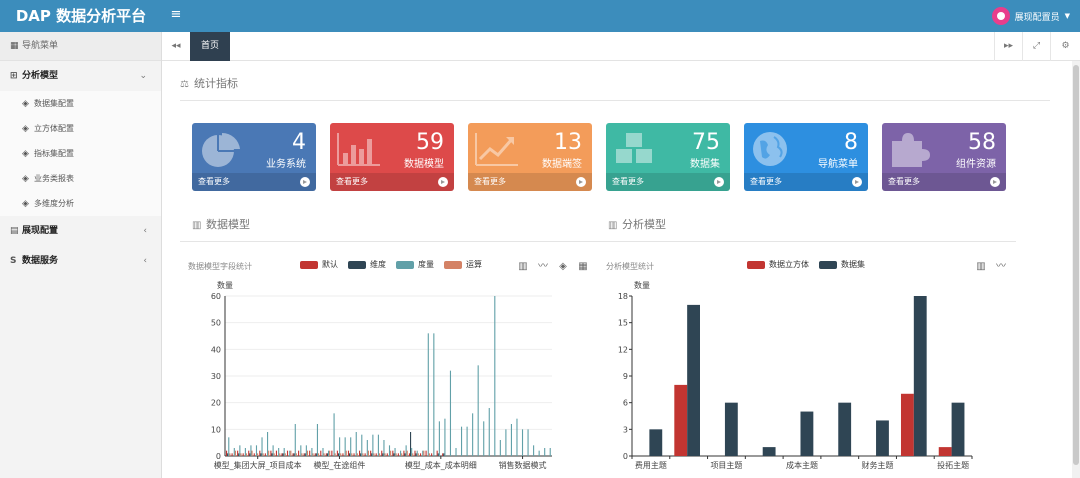  What do you see at coordinates (319, 264) in the screenshot?
I see `legend-item: 默认` at bounding box center [319, 264].